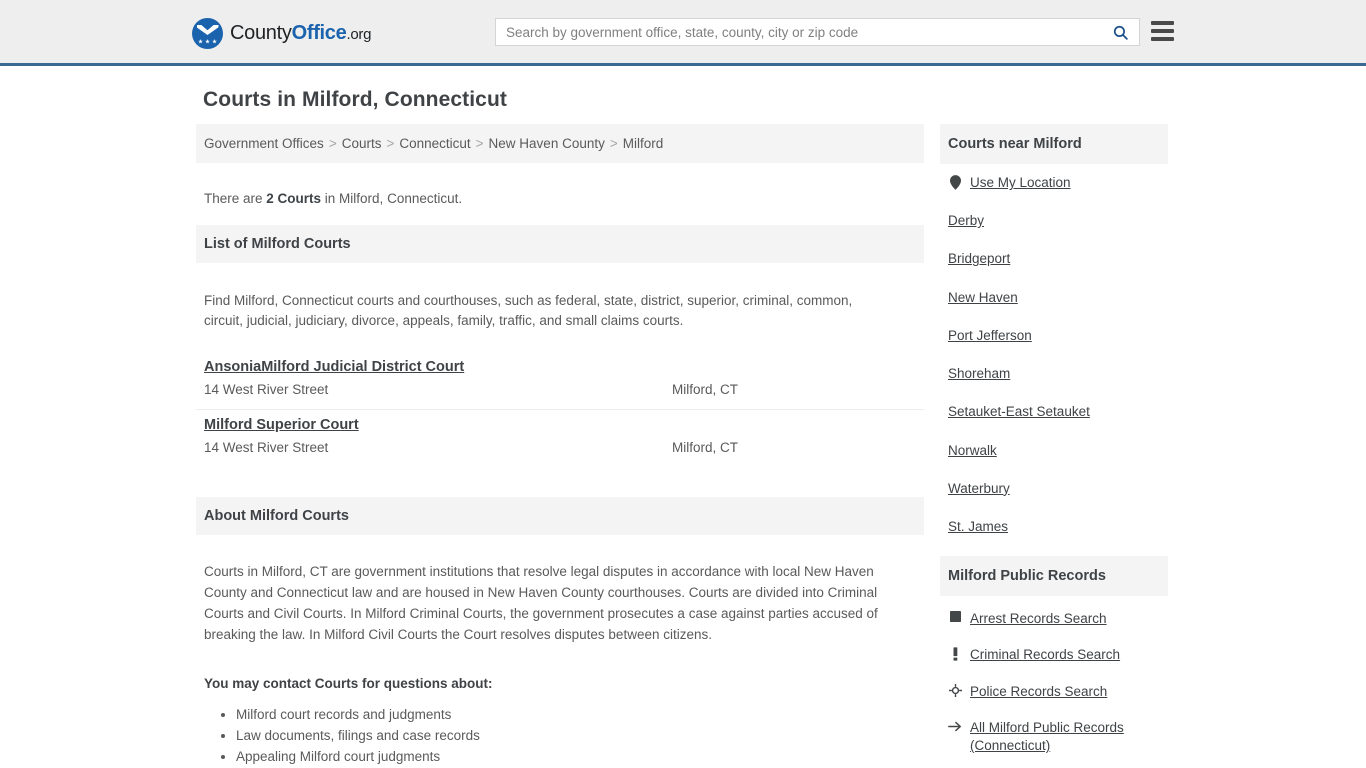 This screenshot has width=1366, height=768. I want to click on sidebar-link-label: St. James, so click(978, 527).